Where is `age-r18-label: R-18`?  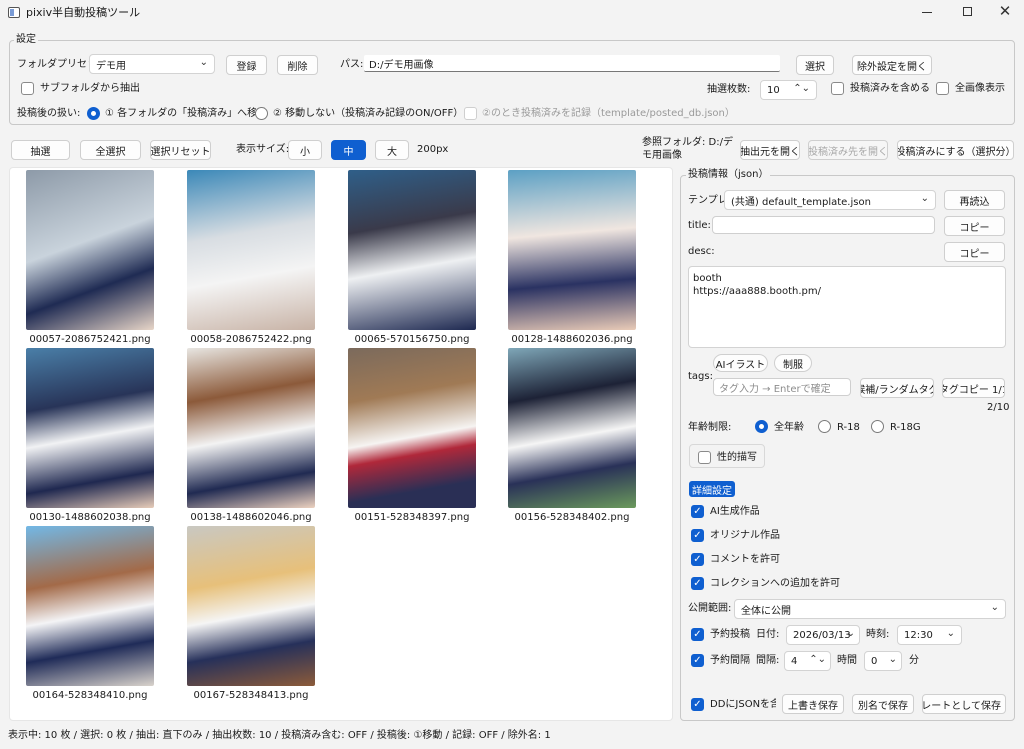 age-r18-label: R-18 is located at coordinates (848, 427).